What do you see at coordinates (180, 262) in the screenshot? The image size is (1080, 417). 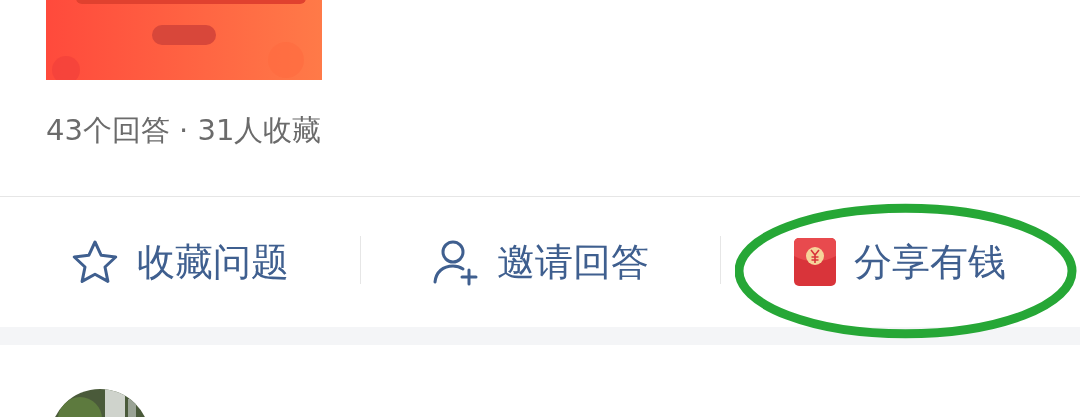 I see `action-button: 收藏问题` at bounding box center [180, 262].